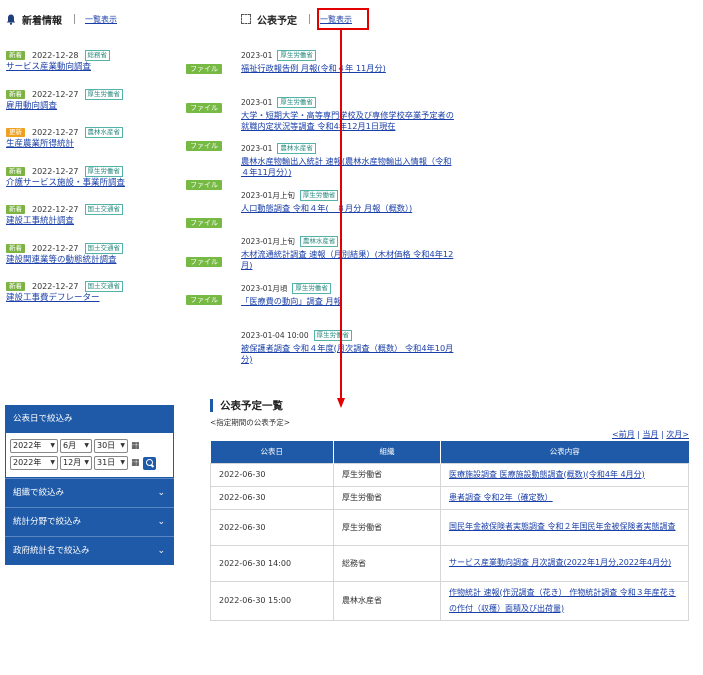 Image resolution: width=703 pixels, height=675 pixels. Describe the element at coordinates (623, 434) in the screenshot. I see `prev-month-link: <前月` at that location.